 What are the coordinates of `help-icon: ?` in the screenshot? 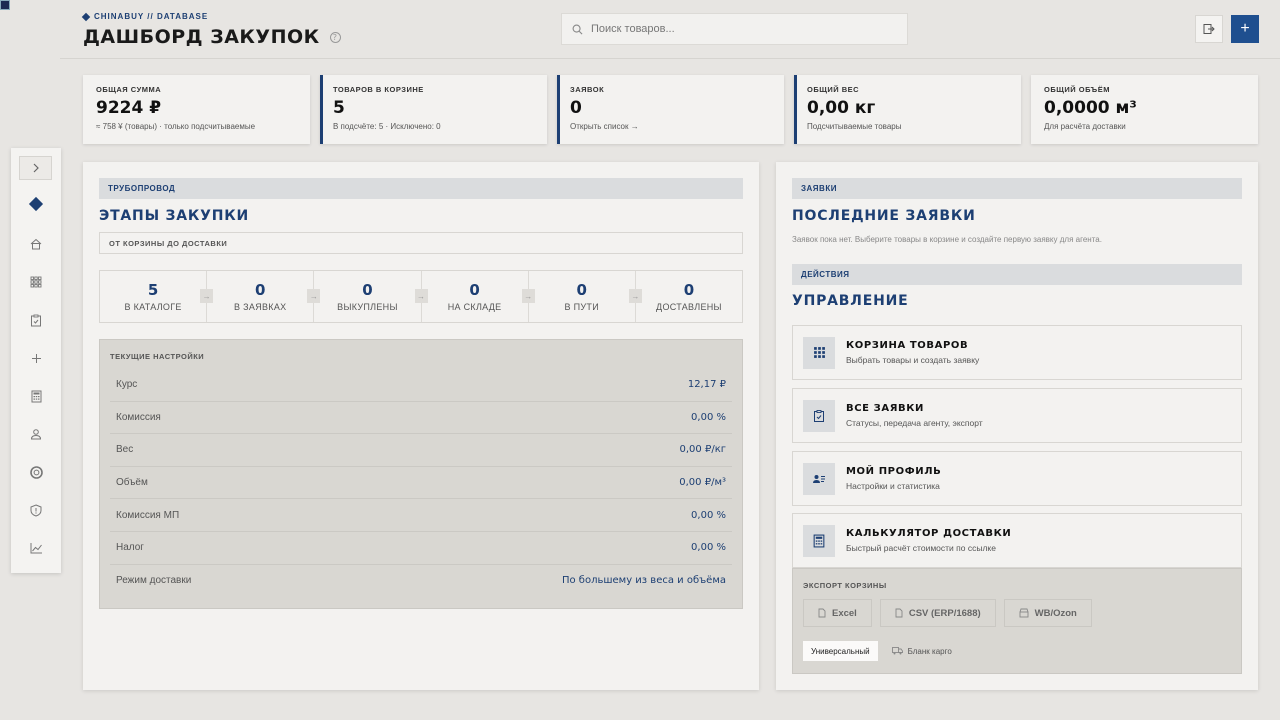 It's located at (335, 37).